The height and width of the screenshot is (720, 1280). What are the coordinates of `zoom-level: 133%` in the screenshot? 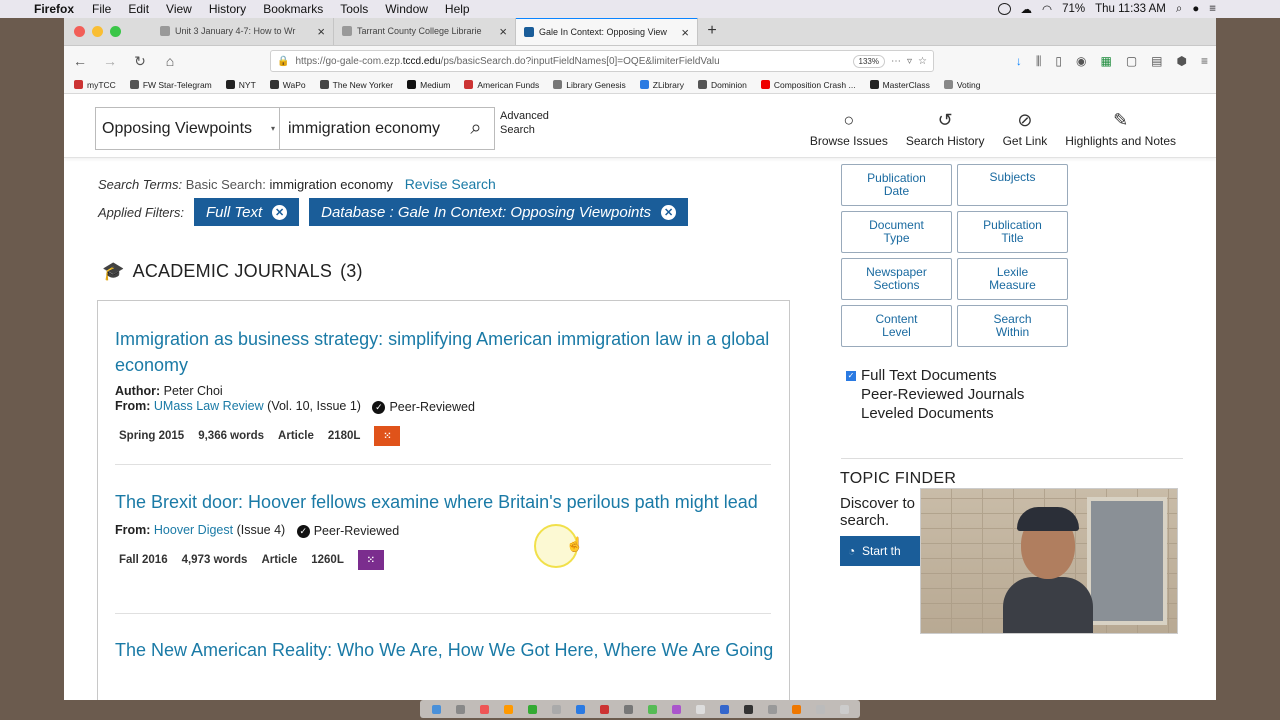 It's located at (868, 61).